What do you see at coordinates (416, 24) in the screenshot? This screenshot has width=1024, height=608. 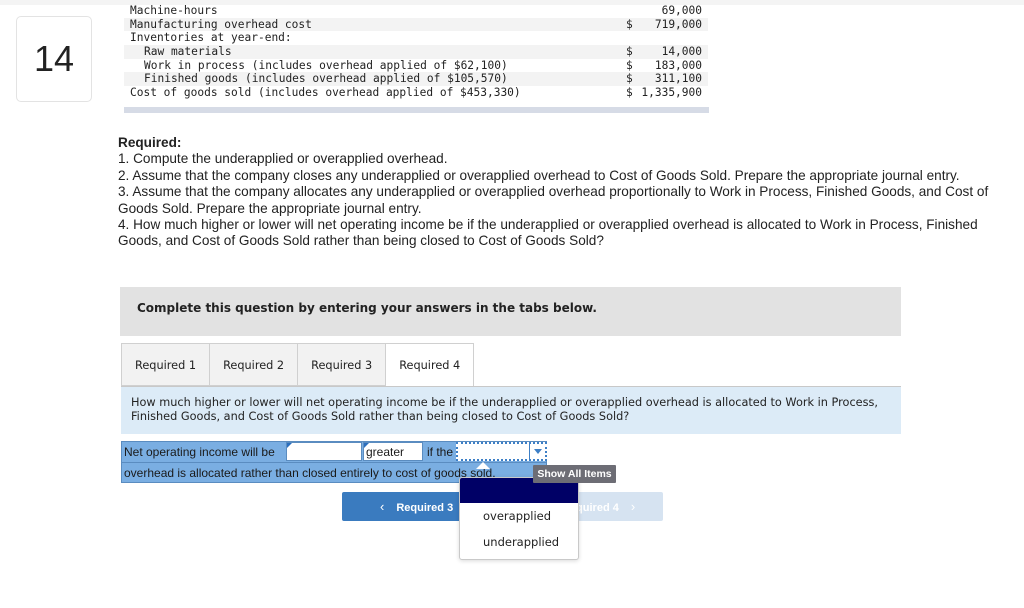 I see `table-row: Manufacturing overhead cost $ 719,000` at bounding box center [416, 24].